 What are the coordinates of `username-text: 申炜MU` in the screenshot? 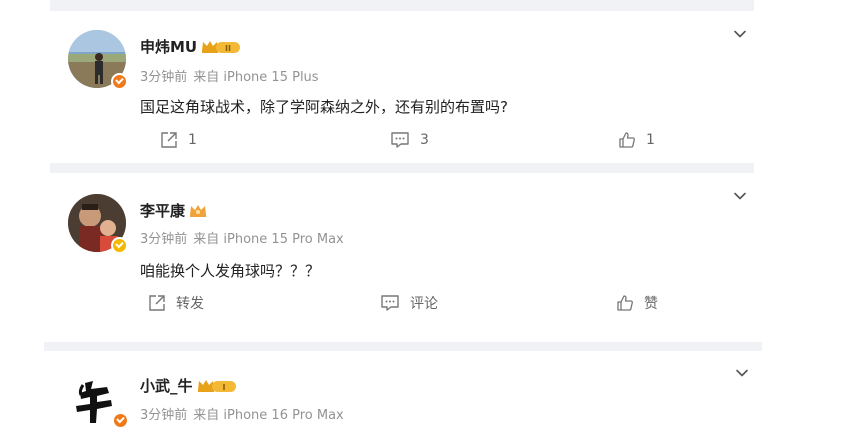 It's located at (168, 46).